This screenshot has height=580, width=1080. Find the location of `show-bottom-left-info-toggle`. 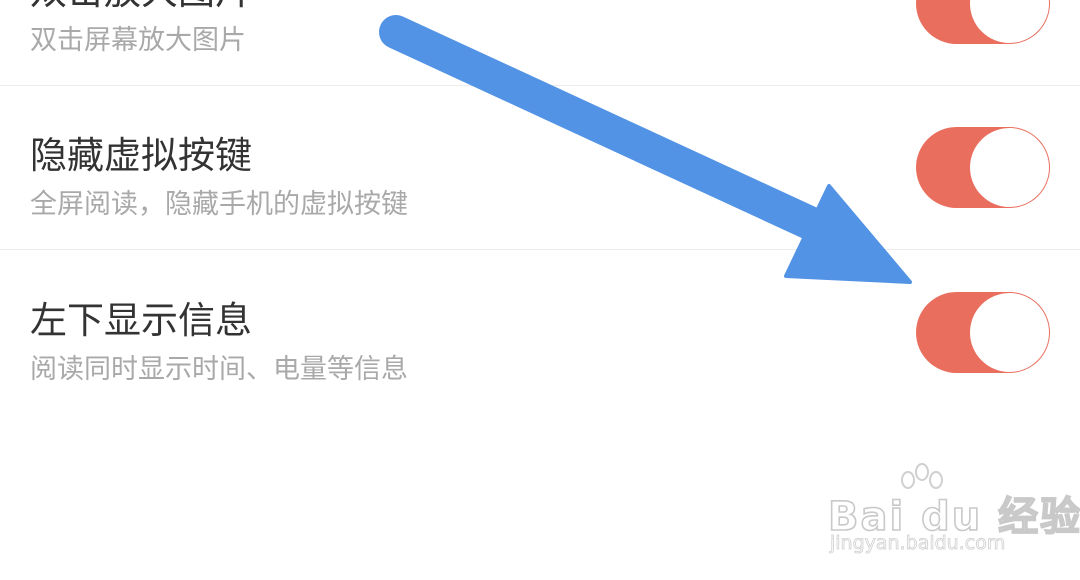

show-bottom-left-info-toggle is located at coordinates (983, 332).